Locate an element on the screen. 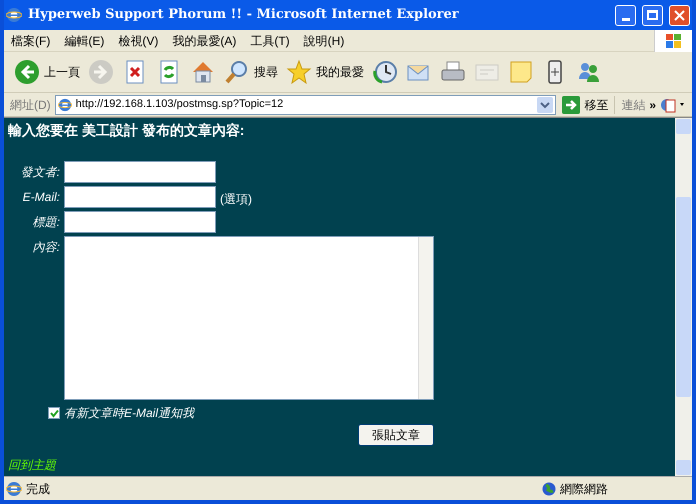 This screenshot has height=504, width=696. optional-note: (選項) is located at coordinates (236, 199).